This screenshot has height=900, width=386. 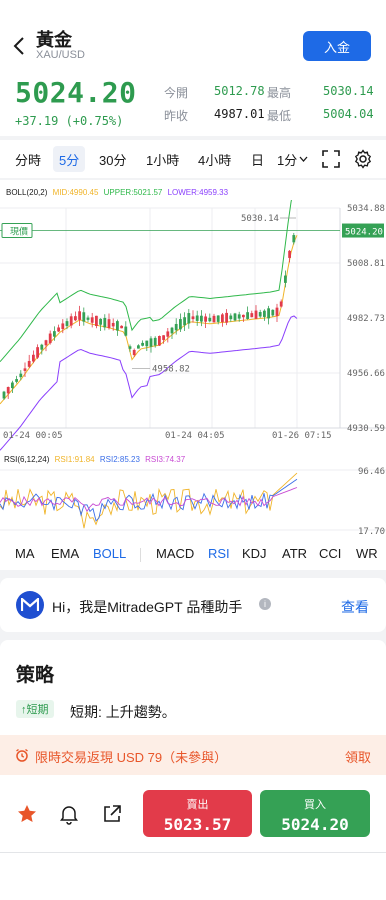 What do you see at coordinates (19, 232) in the screenshot?
I see `current-price-tag-label: 現價` at bounding box center [19, 232].